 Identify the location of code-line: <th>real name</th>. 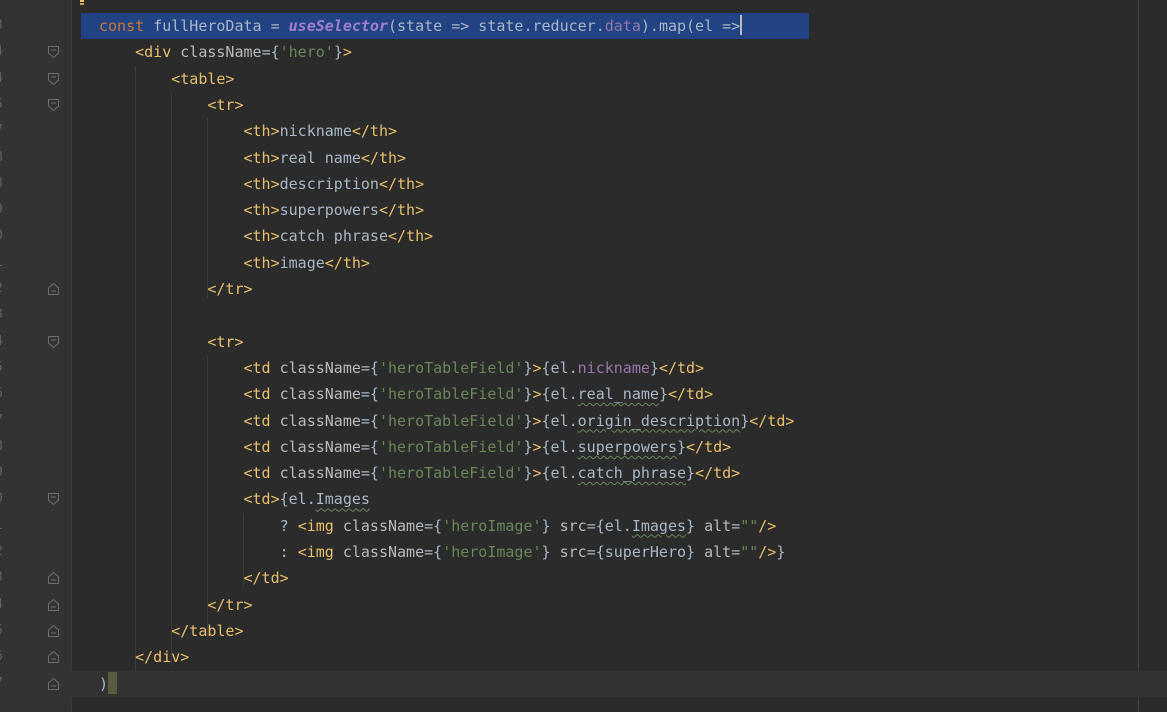
(619, 158).